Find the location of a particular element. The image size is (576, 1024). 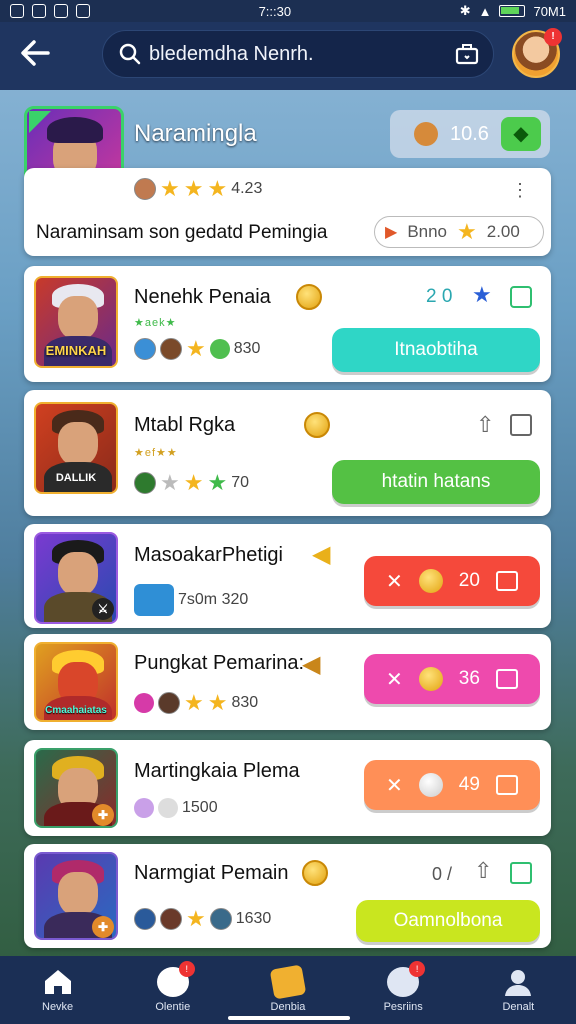

games-badge: ! is located at coordinates (417, 969).